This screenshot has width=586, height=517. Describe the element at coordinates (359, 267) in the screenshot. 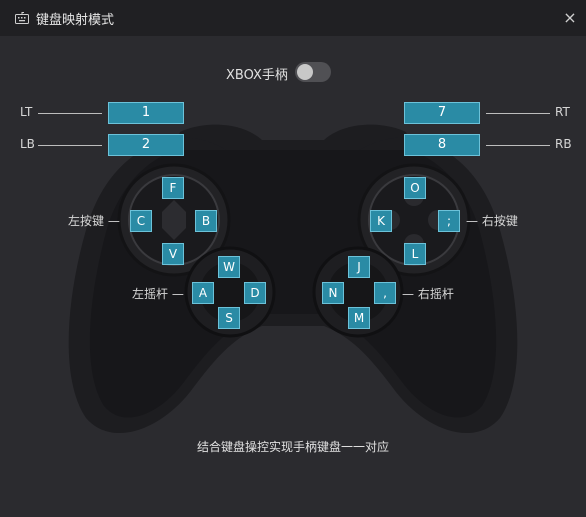

I see `right-stick-up-key: J` at that location.